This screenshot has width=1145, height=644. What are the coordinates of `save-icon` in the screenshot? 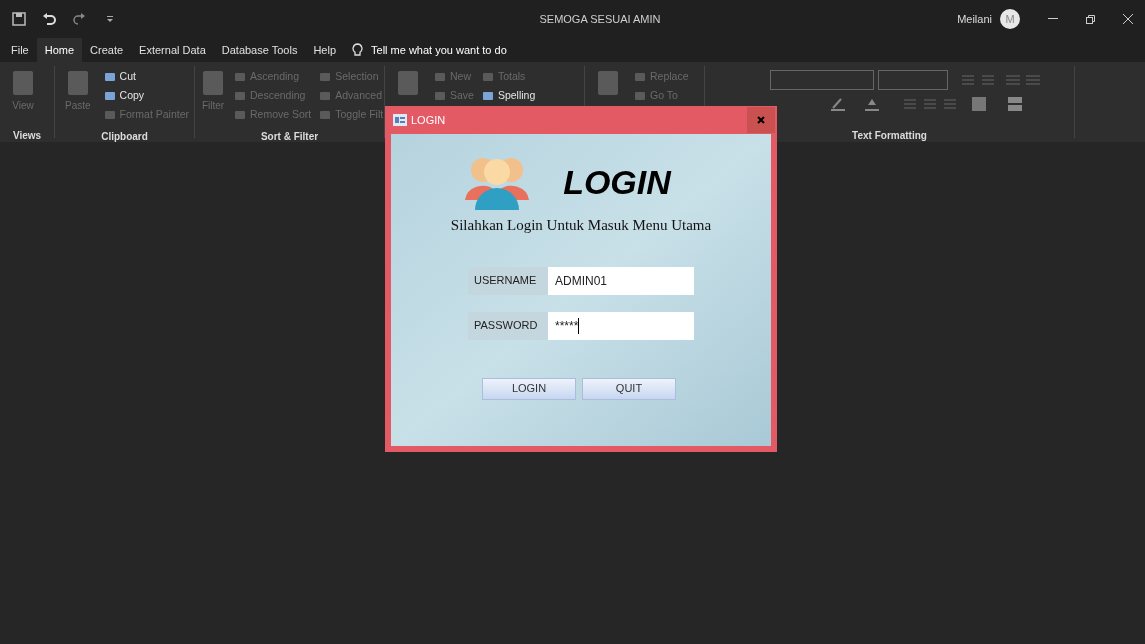 It's located at (19, 19).